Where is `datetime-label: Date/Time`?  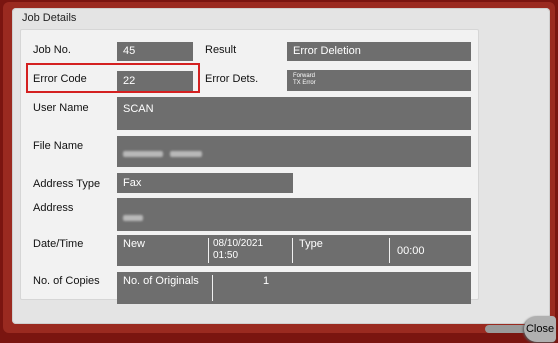 datetime-label: Date/Time is located at coordinates (58, 244).